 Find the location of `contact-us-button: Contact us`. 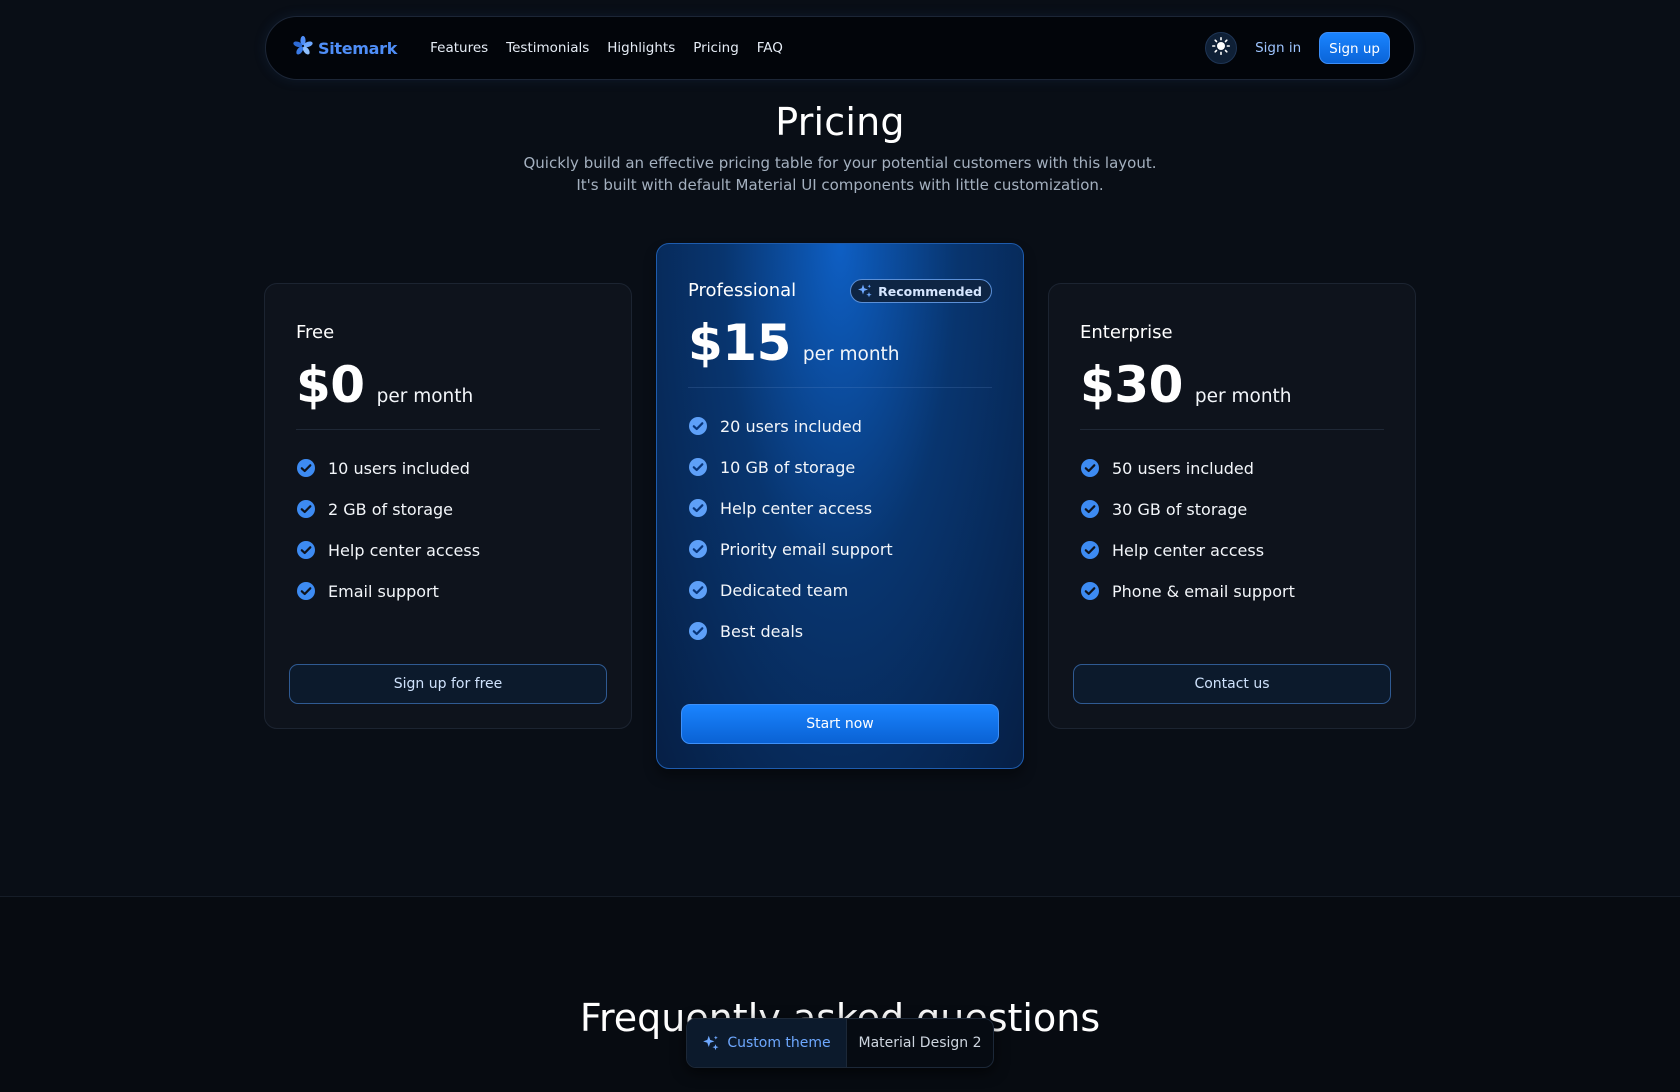

contact-us-button: Contact us is located at coordinates (1232, 684).